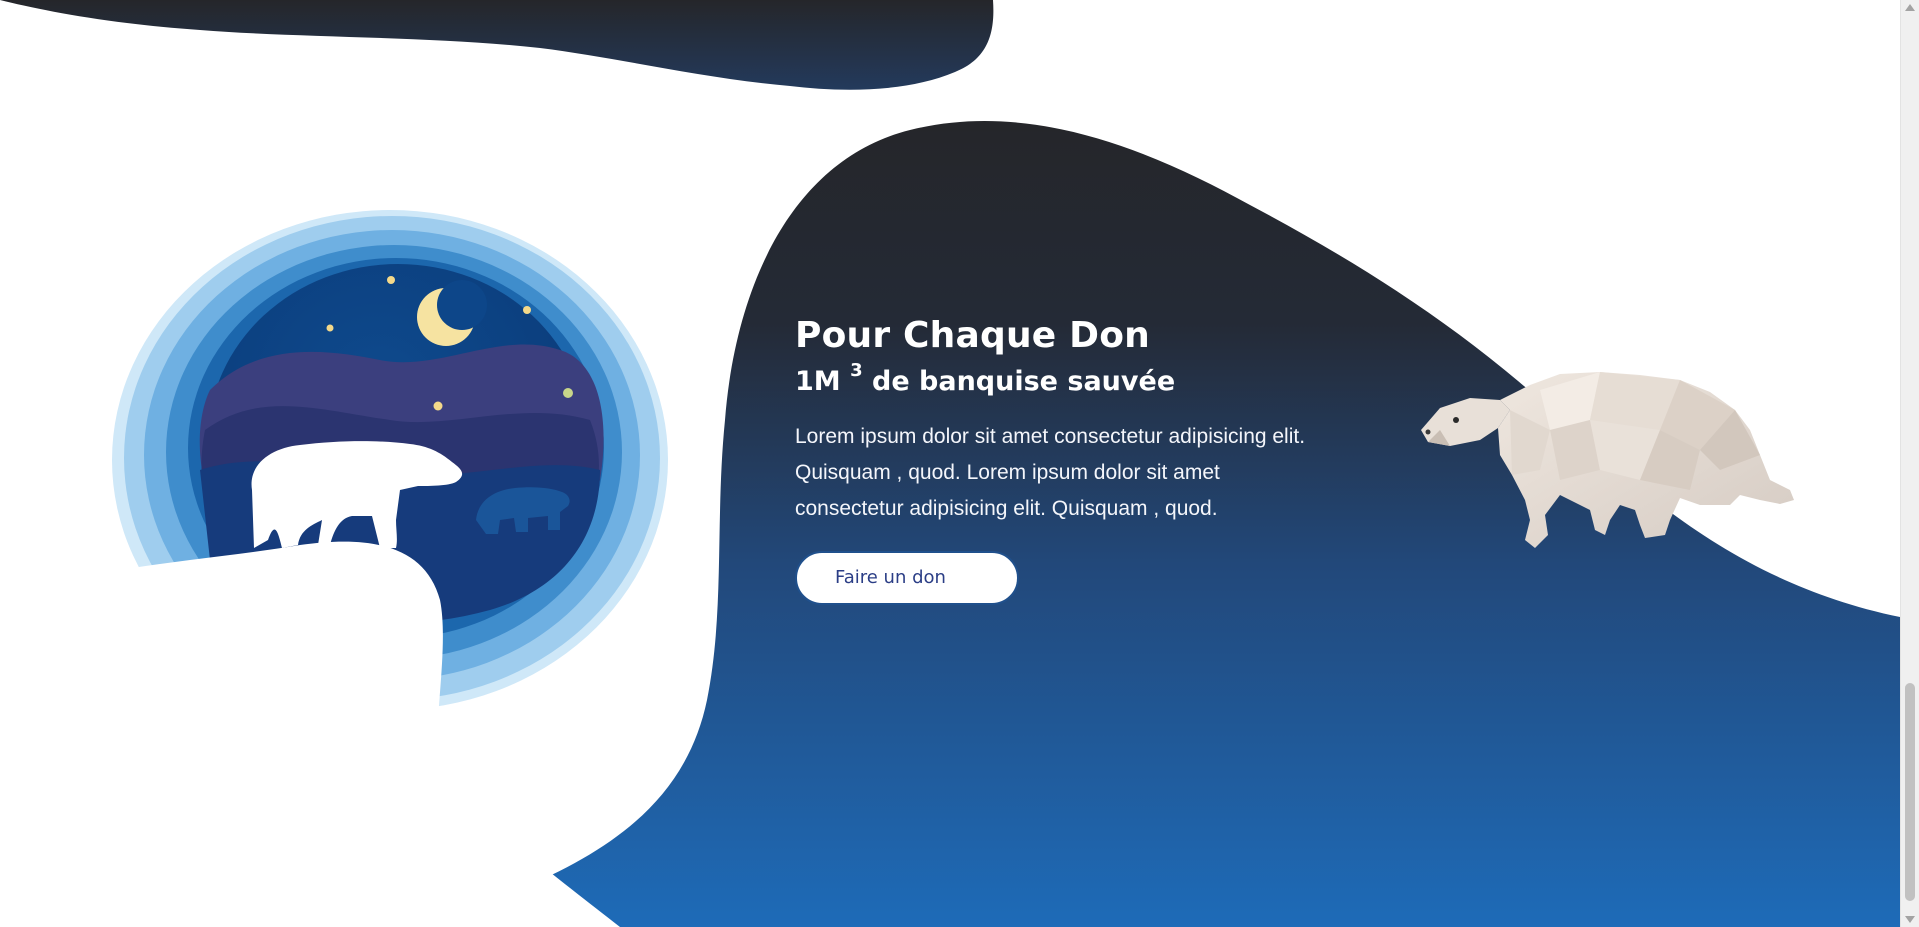  Describe the element at coordinates (907, 578) in the screenshot. I see `donate-button: Faire un don` at that location.